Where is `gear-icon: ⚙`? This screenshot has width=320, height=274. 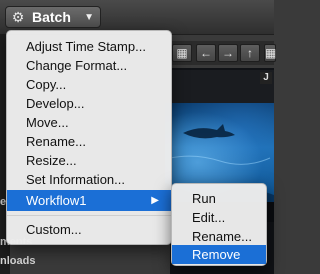
gear-icon: ⚙ is located at coordinates (18, 16).